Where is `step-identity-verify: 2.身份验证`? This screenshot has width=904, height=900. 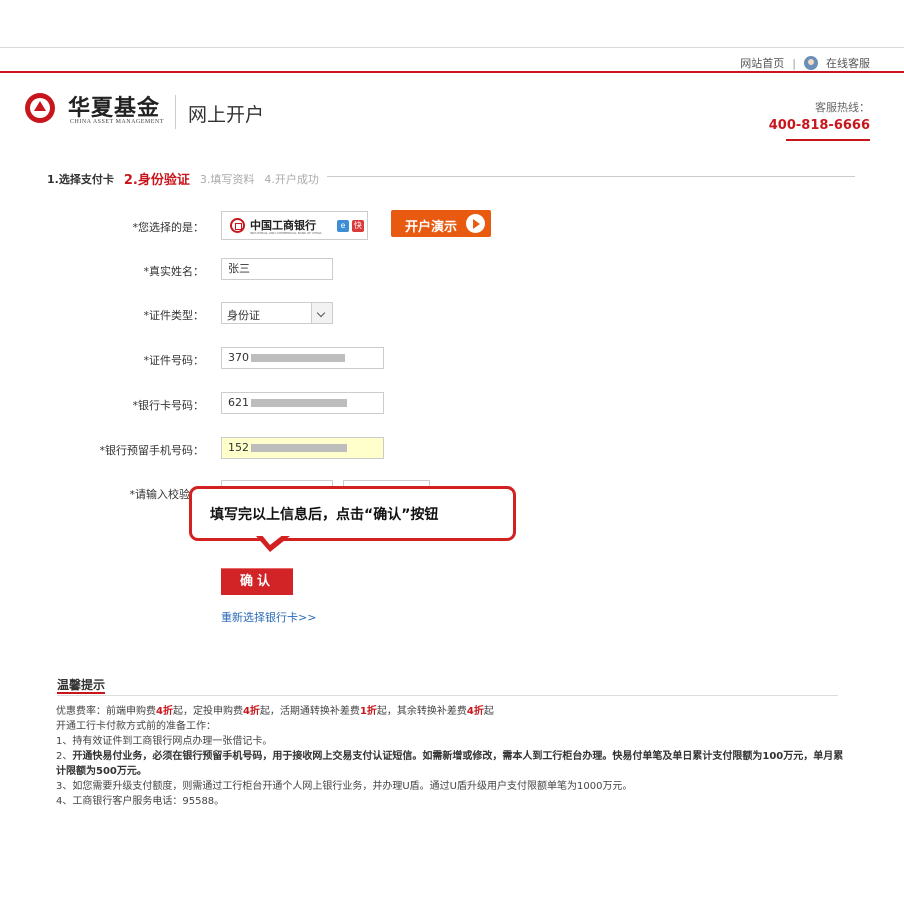
step-identity-verify: 2.身份验证 is located at coordinates (156, 178).